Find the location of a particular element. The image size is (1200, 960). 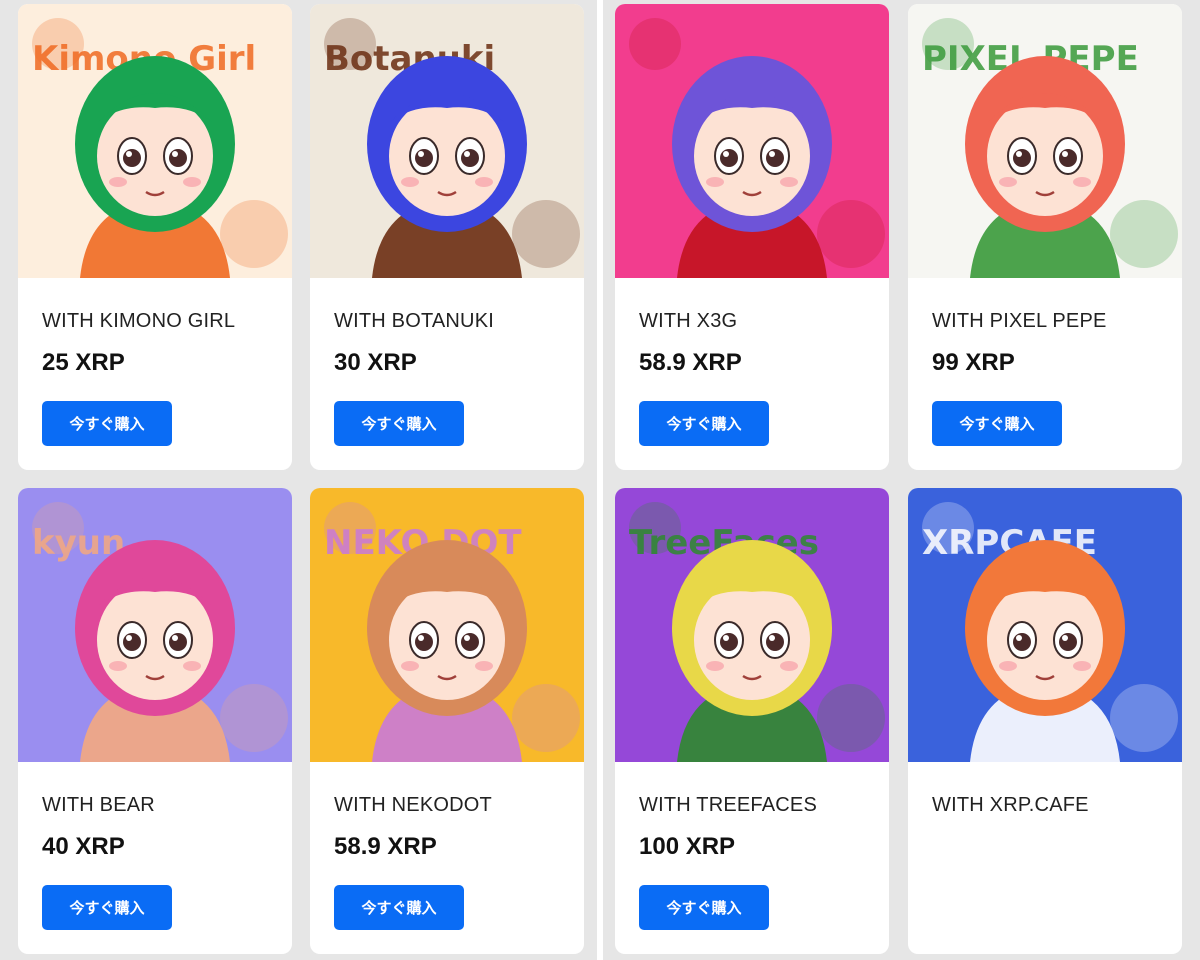

product-image: TreeFaces is located at coordinates (752, 625).